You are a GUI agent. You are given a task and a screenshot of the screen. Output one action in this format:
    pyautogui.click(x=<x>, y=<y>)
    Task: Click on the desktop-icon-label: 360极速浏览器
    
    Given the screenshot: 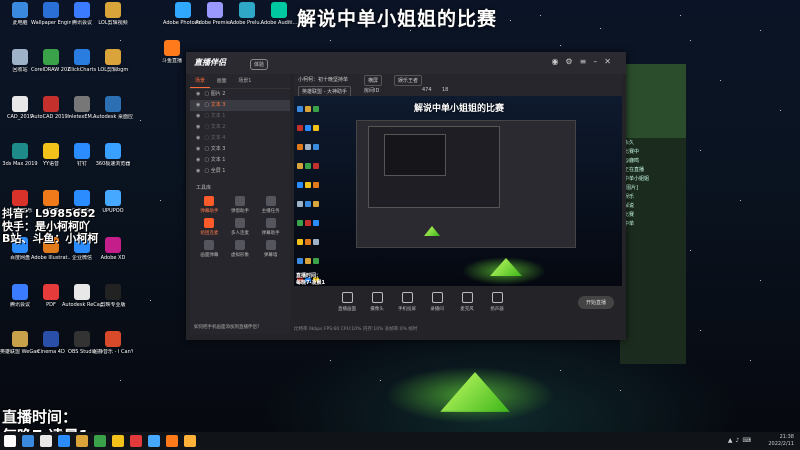 What is the action you would take?
    pyautogui.click(x=113, y=164)
    